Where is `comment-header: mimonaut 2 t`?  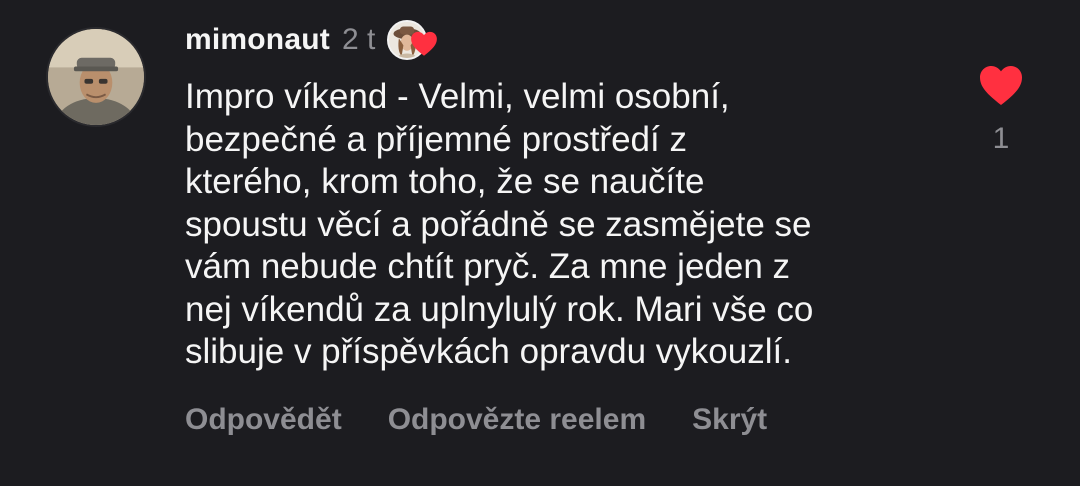 comment-header: mimonaut 2 t is located at coordinates (311, 40).